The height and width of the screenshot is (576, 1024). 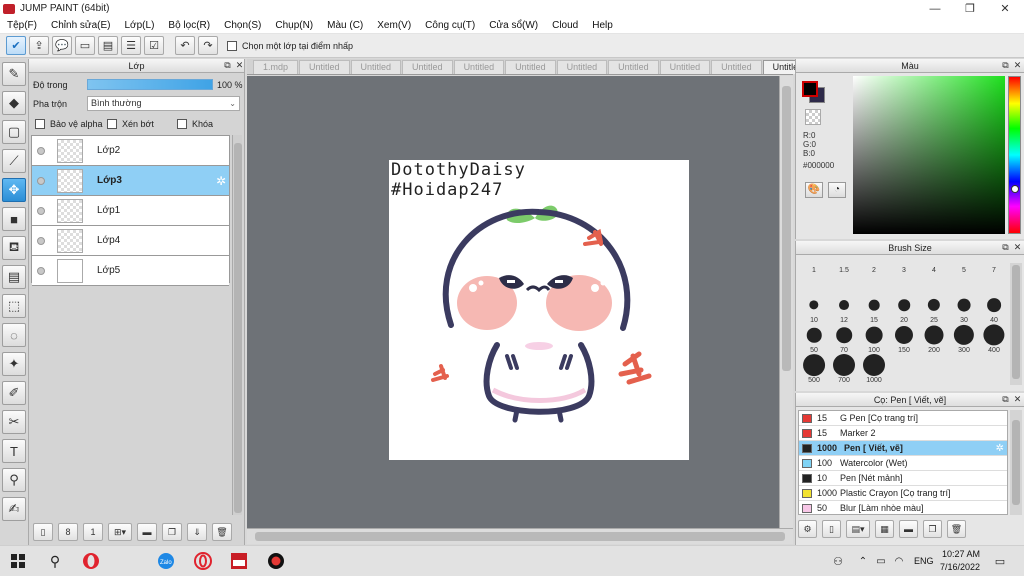 I want to click on hand-tool-icon: ✍, so click(x=14, y=509).